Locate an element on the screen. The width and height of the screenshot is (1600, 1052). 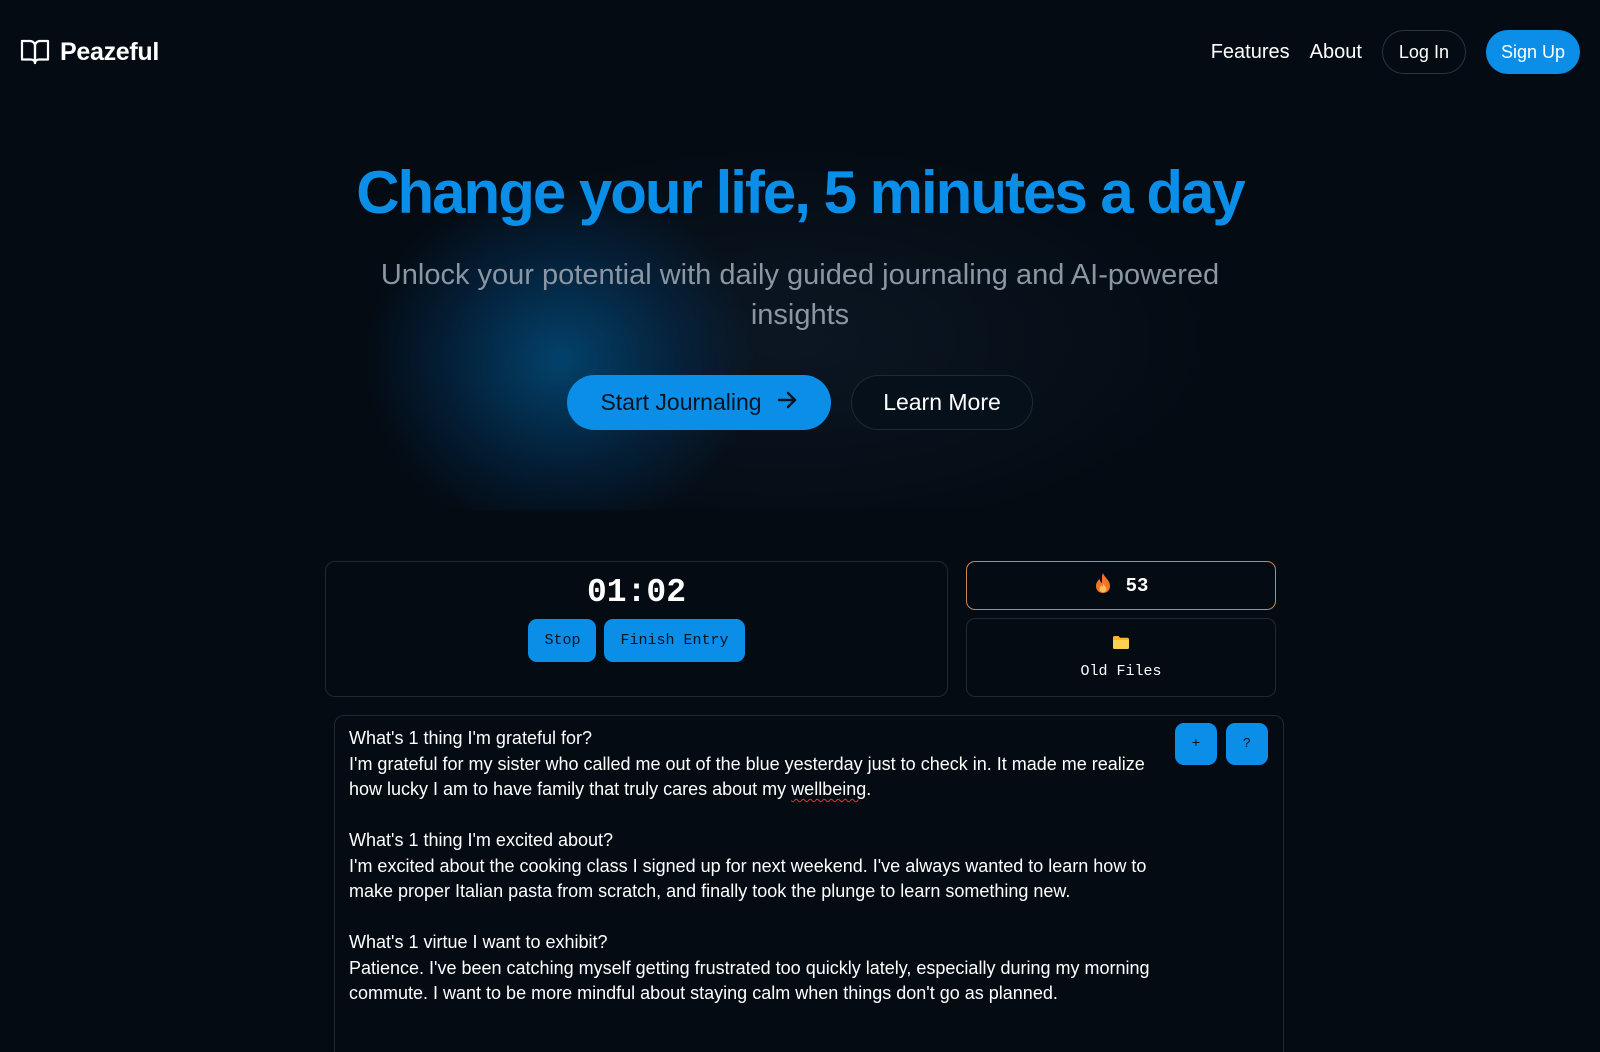
hero-title: Change your life, 5 minutes a day is located at coordinates (801, 192).